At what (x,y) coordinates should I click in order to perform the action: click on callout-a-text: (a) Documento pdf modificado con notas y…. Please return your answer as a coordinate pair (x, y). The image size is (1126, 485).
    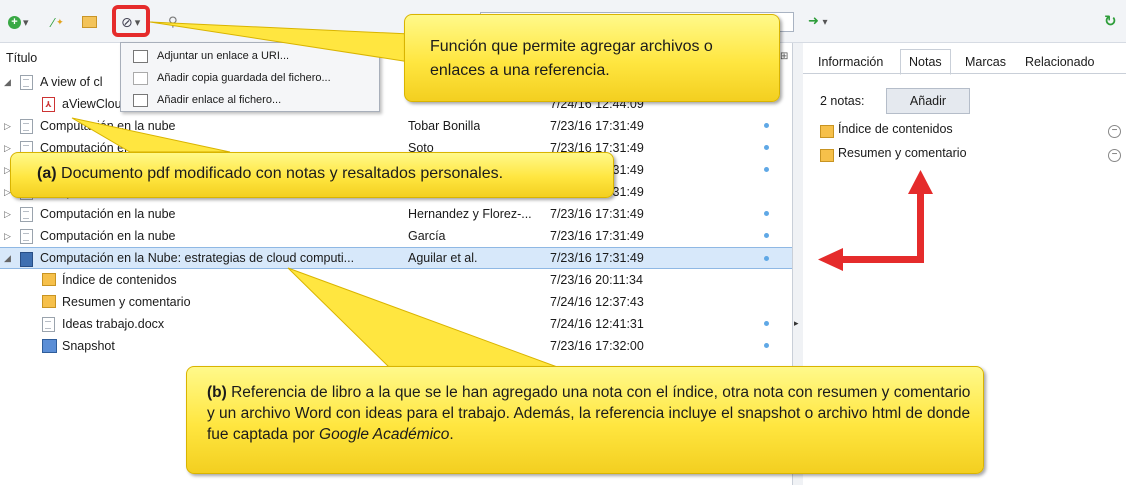
    Looking at the image, I should click on (270, 173).